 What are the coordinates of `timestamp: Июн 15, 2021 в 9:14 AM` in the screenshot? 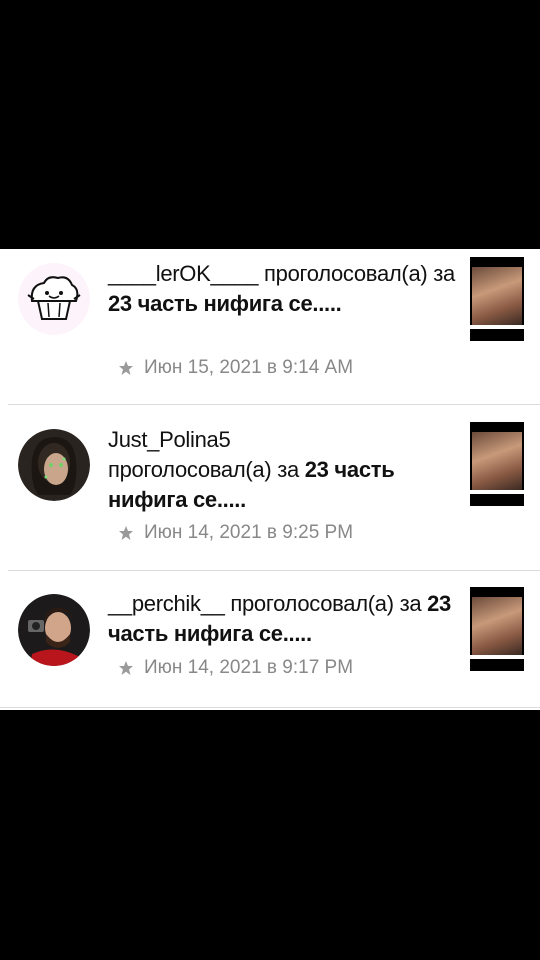 It's located at (235, 368).